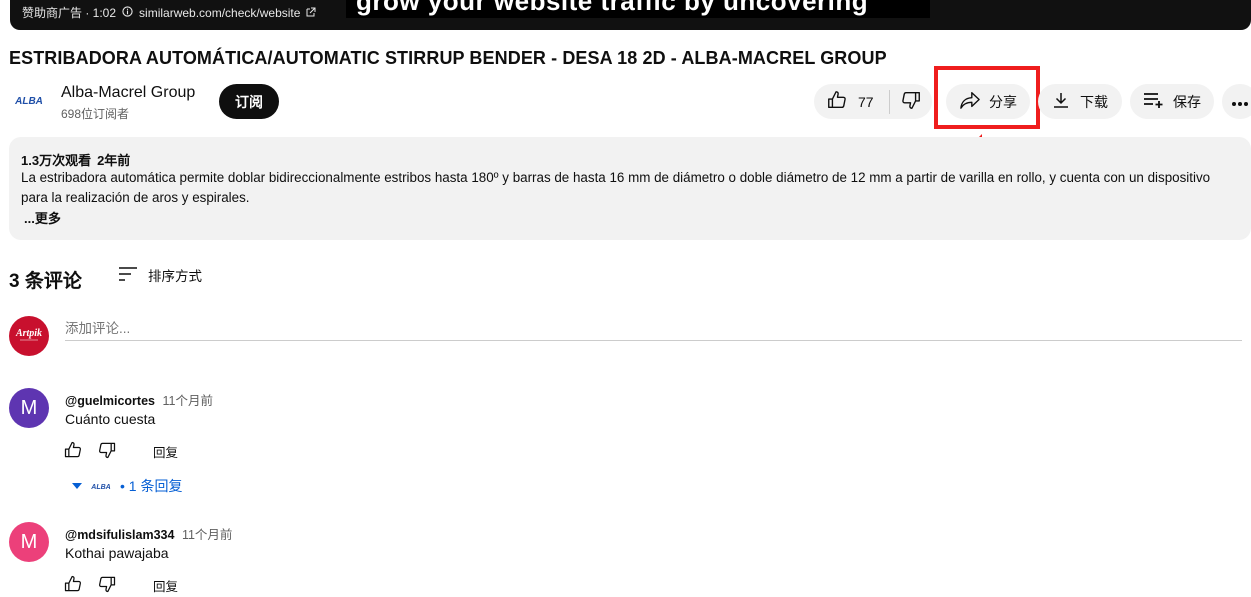 Image resolution: width=1251 pixels, height=597 pixels. I want to click on sort-label: 排序方式, so click(175, 276).